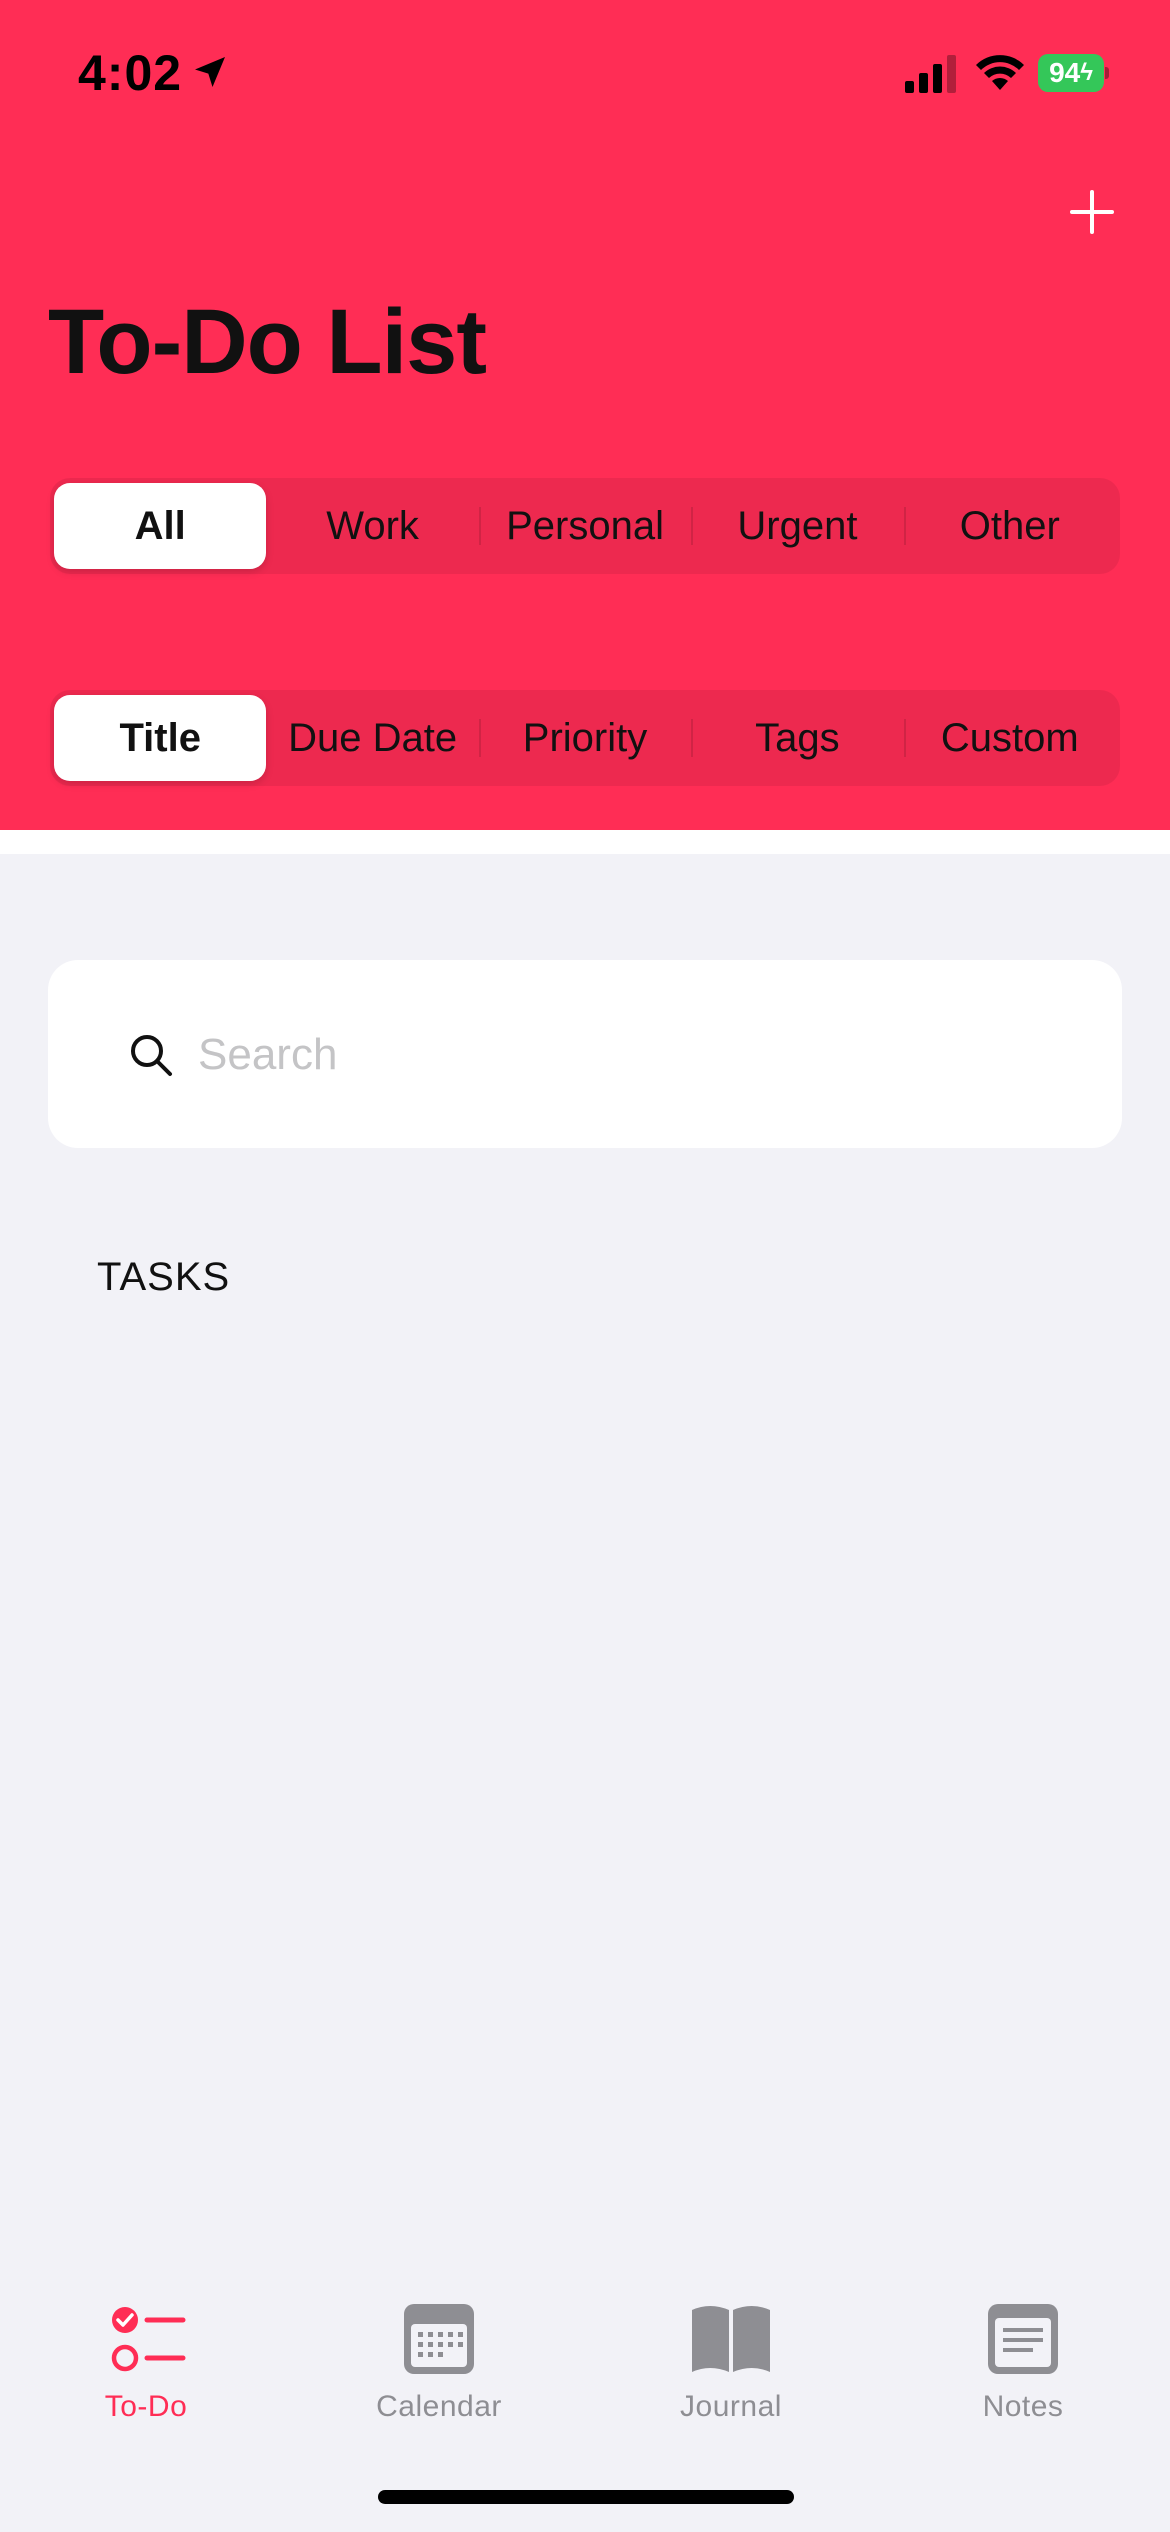 Image resolution: width=1170 pixels, height=2532 pixels. Describe the element at coordinates (1023, 2406) in the screenshot. I see `tab-label-notes: Notes` at that location.